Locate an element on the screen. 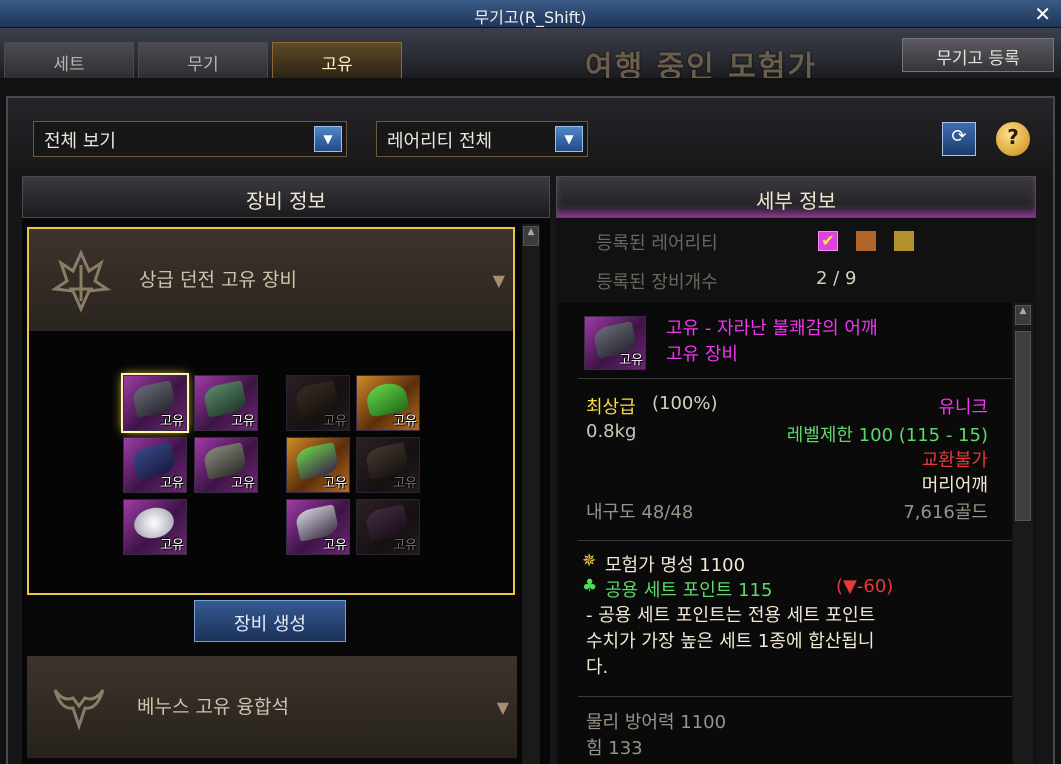 The image size is (1061, 764). view-filter-value: 전체 보기 is located at coordinates (80, 141).